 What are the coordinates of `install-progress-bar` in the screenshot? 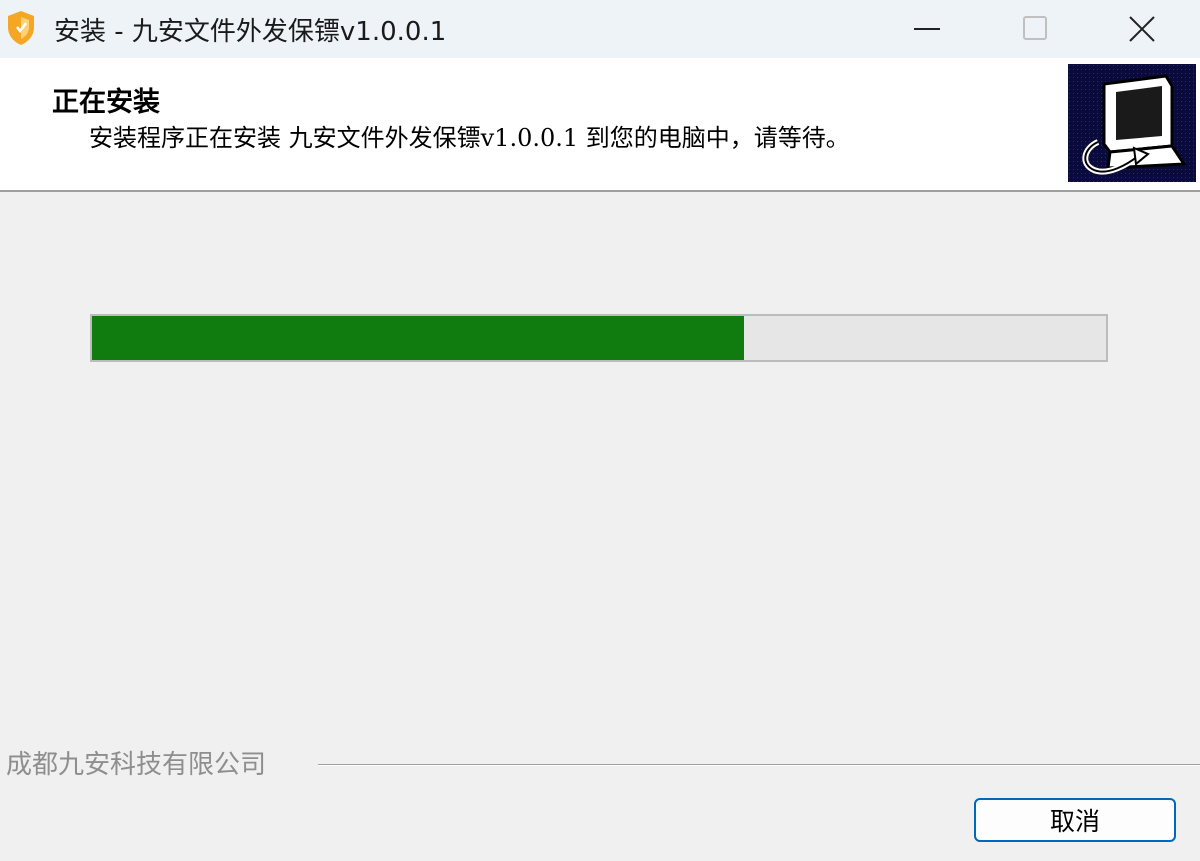 It's located at (599, 338).